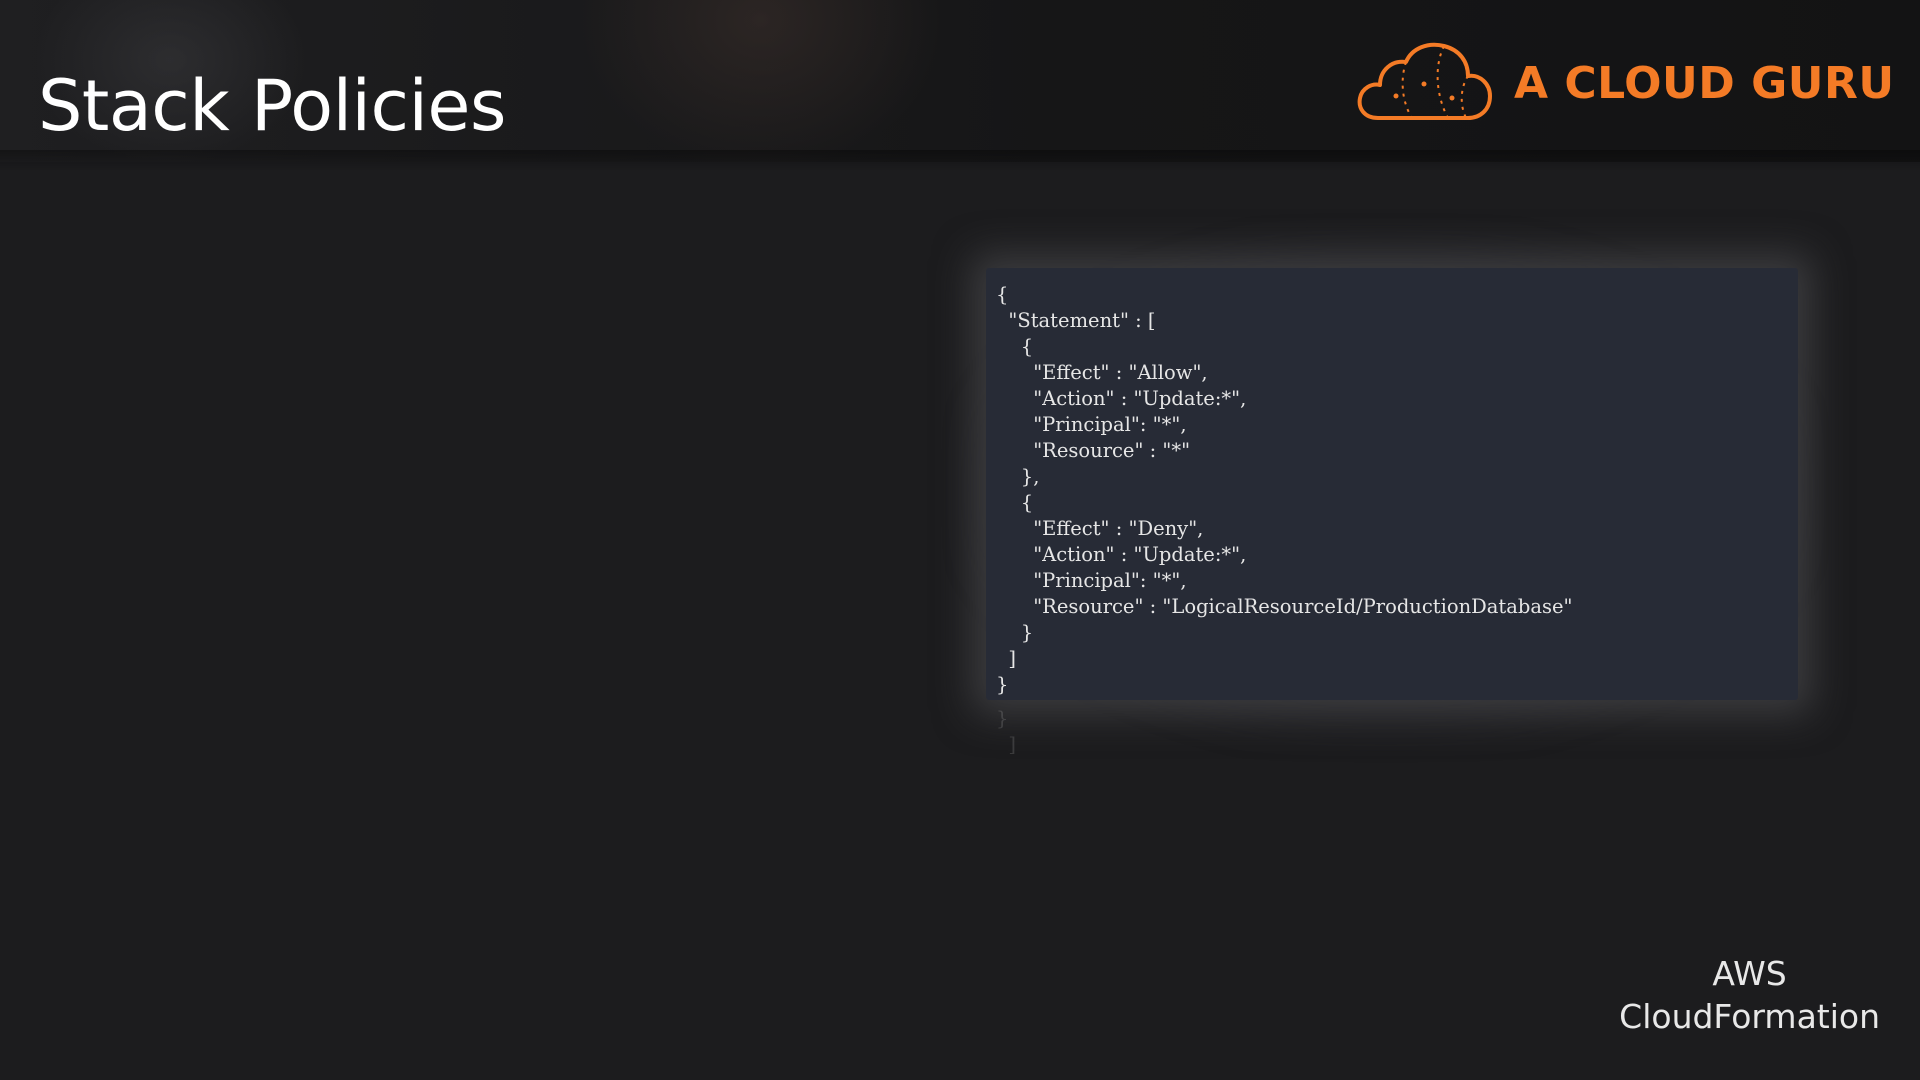 The width and height of the screenshot is (1920, 1080). What do you see at coordinates (1102, 372) in the screenshot?
I see `code-line: "Effect" : "Allow",` at bounding box center [1102, 372].